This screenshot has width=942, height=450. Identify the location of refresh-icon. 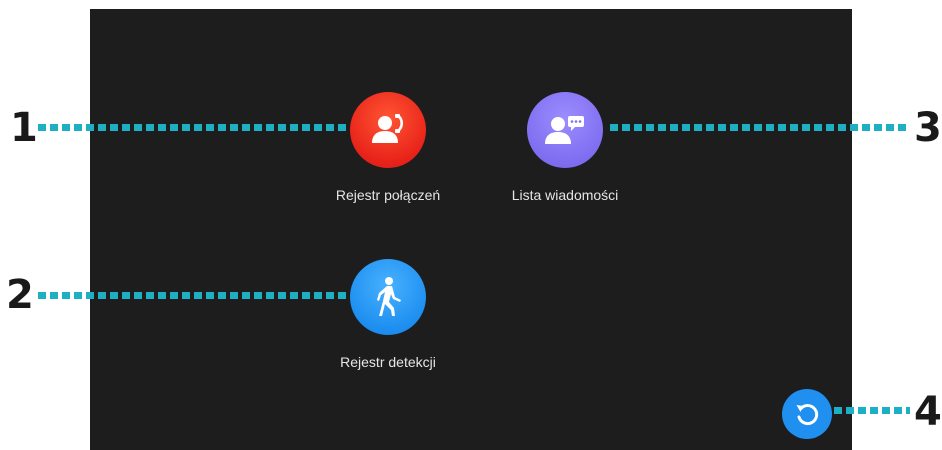
(807, 415).